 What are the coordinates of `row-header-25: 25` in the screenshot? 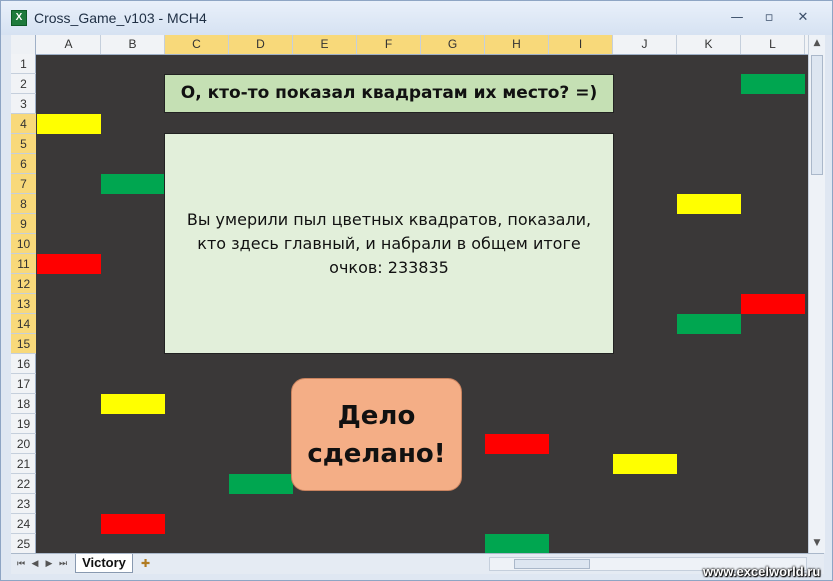 It's located at (23, 543).